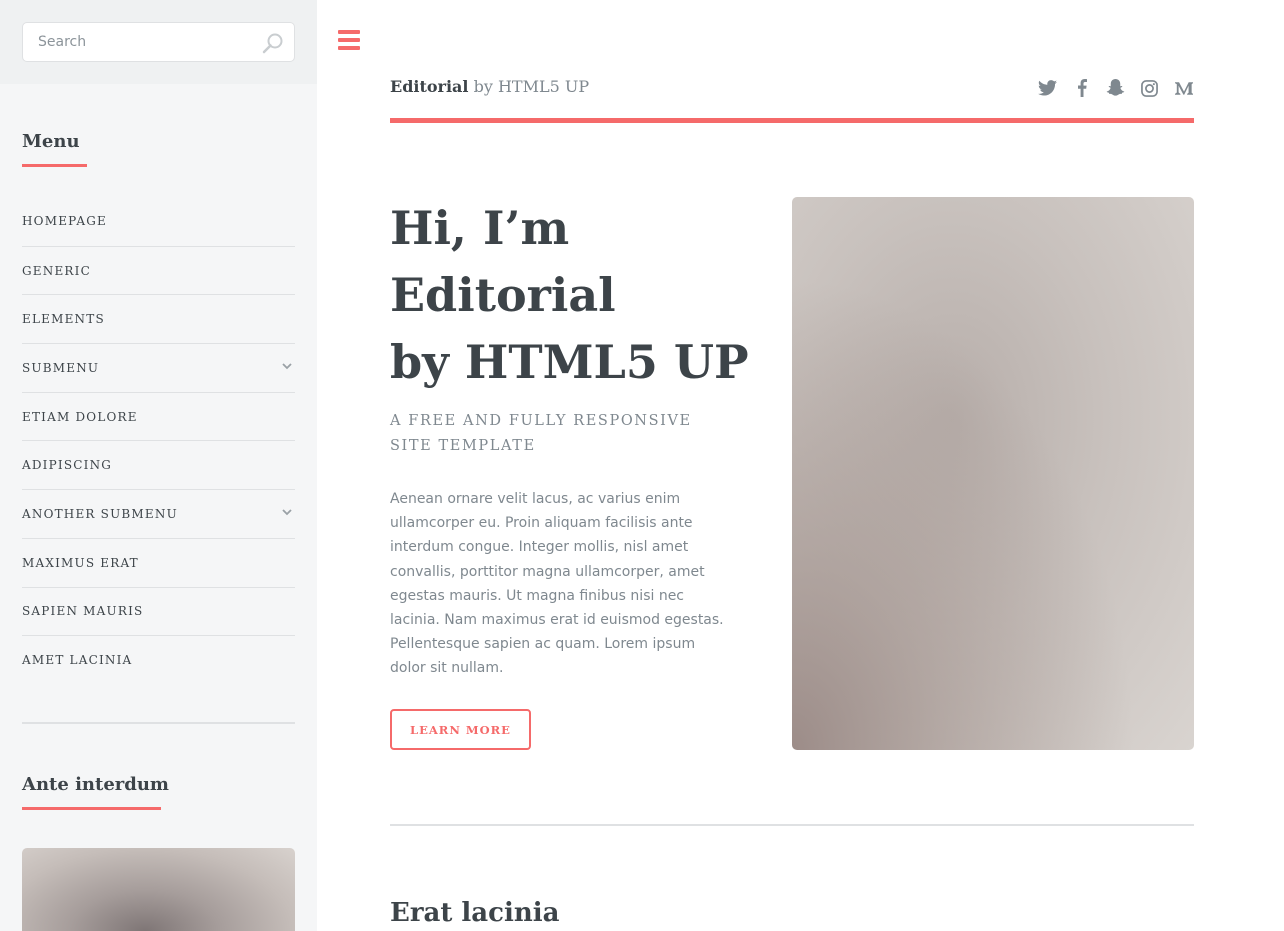 The image size is (1284, 931). I want to click on sidebar-item-sapien-mauris: Sapien Mauris, so click(158, 611).